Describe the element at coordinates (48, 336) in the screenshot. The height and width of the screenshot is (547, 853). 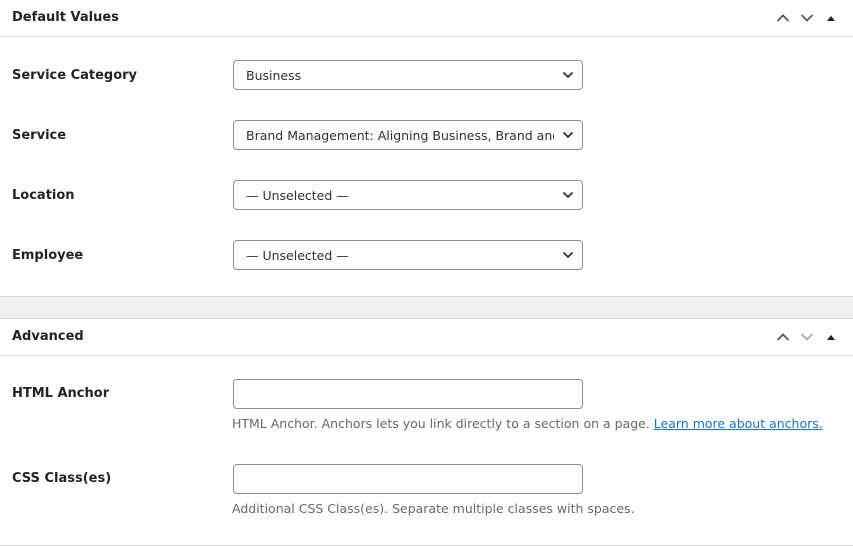
I see `advanced-title: Advanced` at that location.